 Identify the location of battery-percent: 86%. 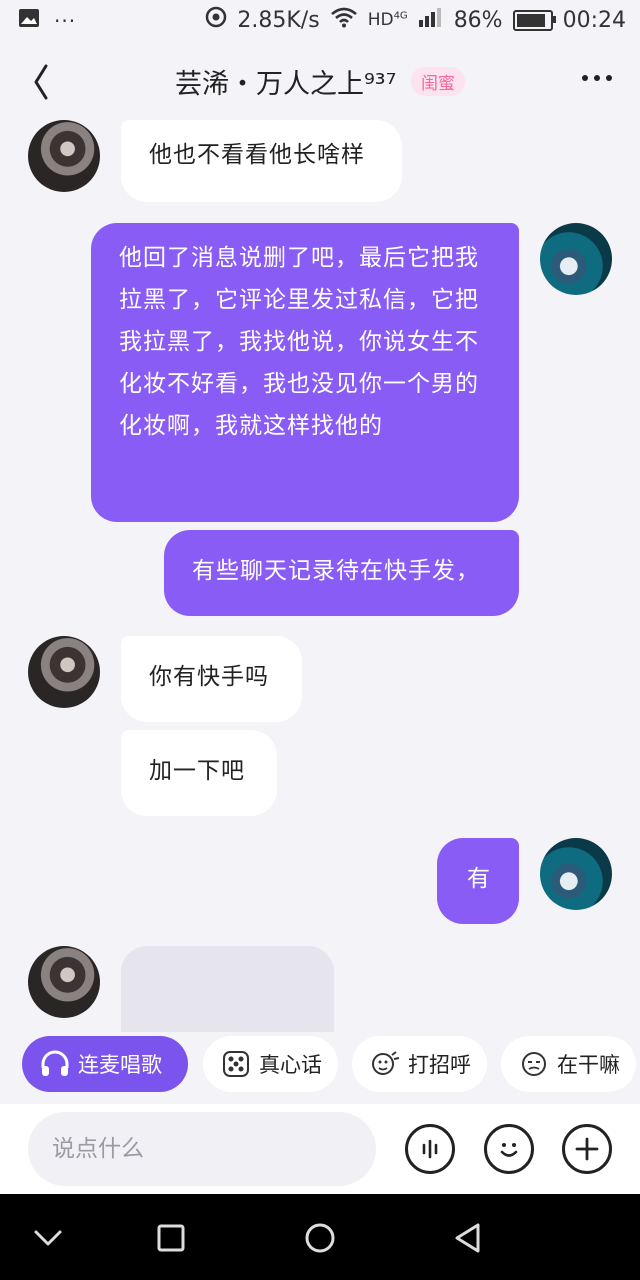
(478, 20).